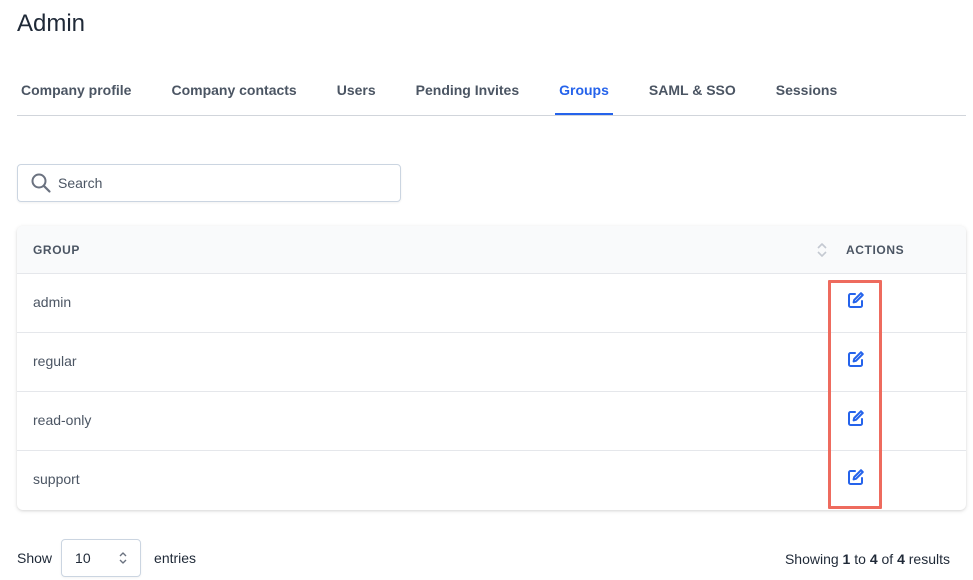 The image size is (973, 580). Describe the element at coordinates (867, 559) in the screenshot. I see `results-summary: Showing 1 to 4 of 4 results` at that location.